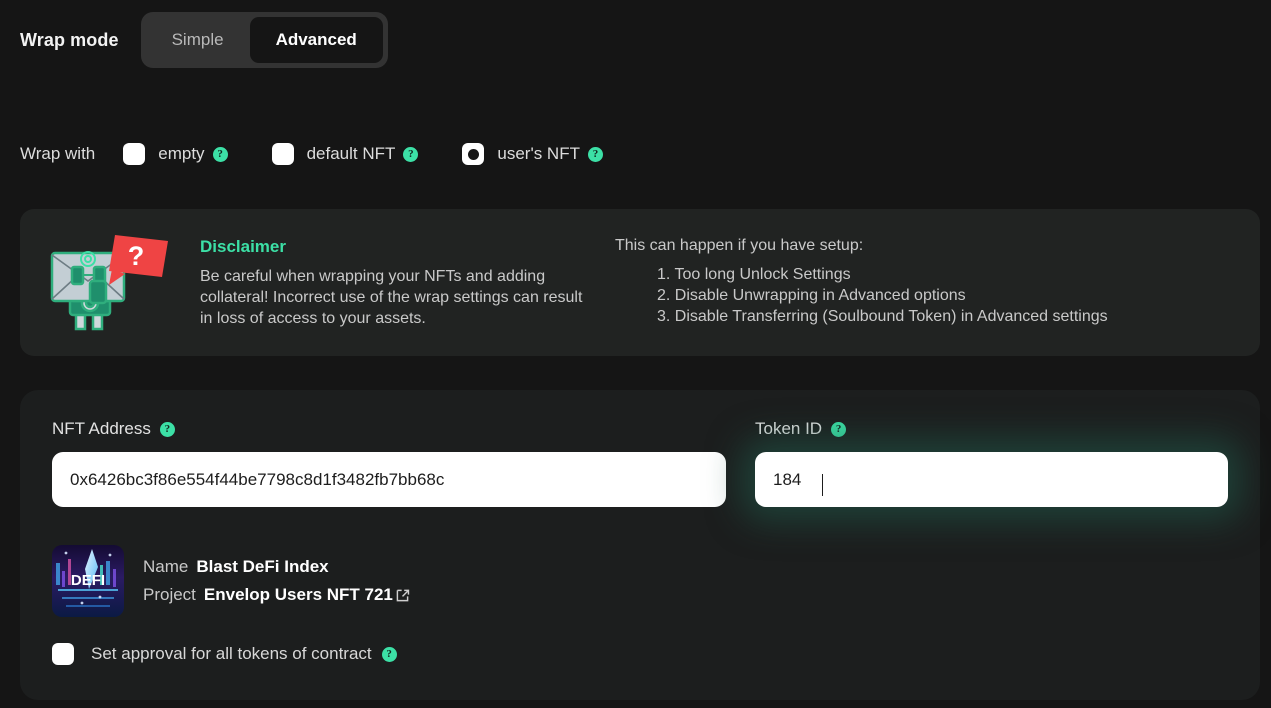  What do you see at coordinates (351, 153) in the screenshot?
I see `wrap-with-label-default-nft: default NFT` at bounding box center [351, 153].